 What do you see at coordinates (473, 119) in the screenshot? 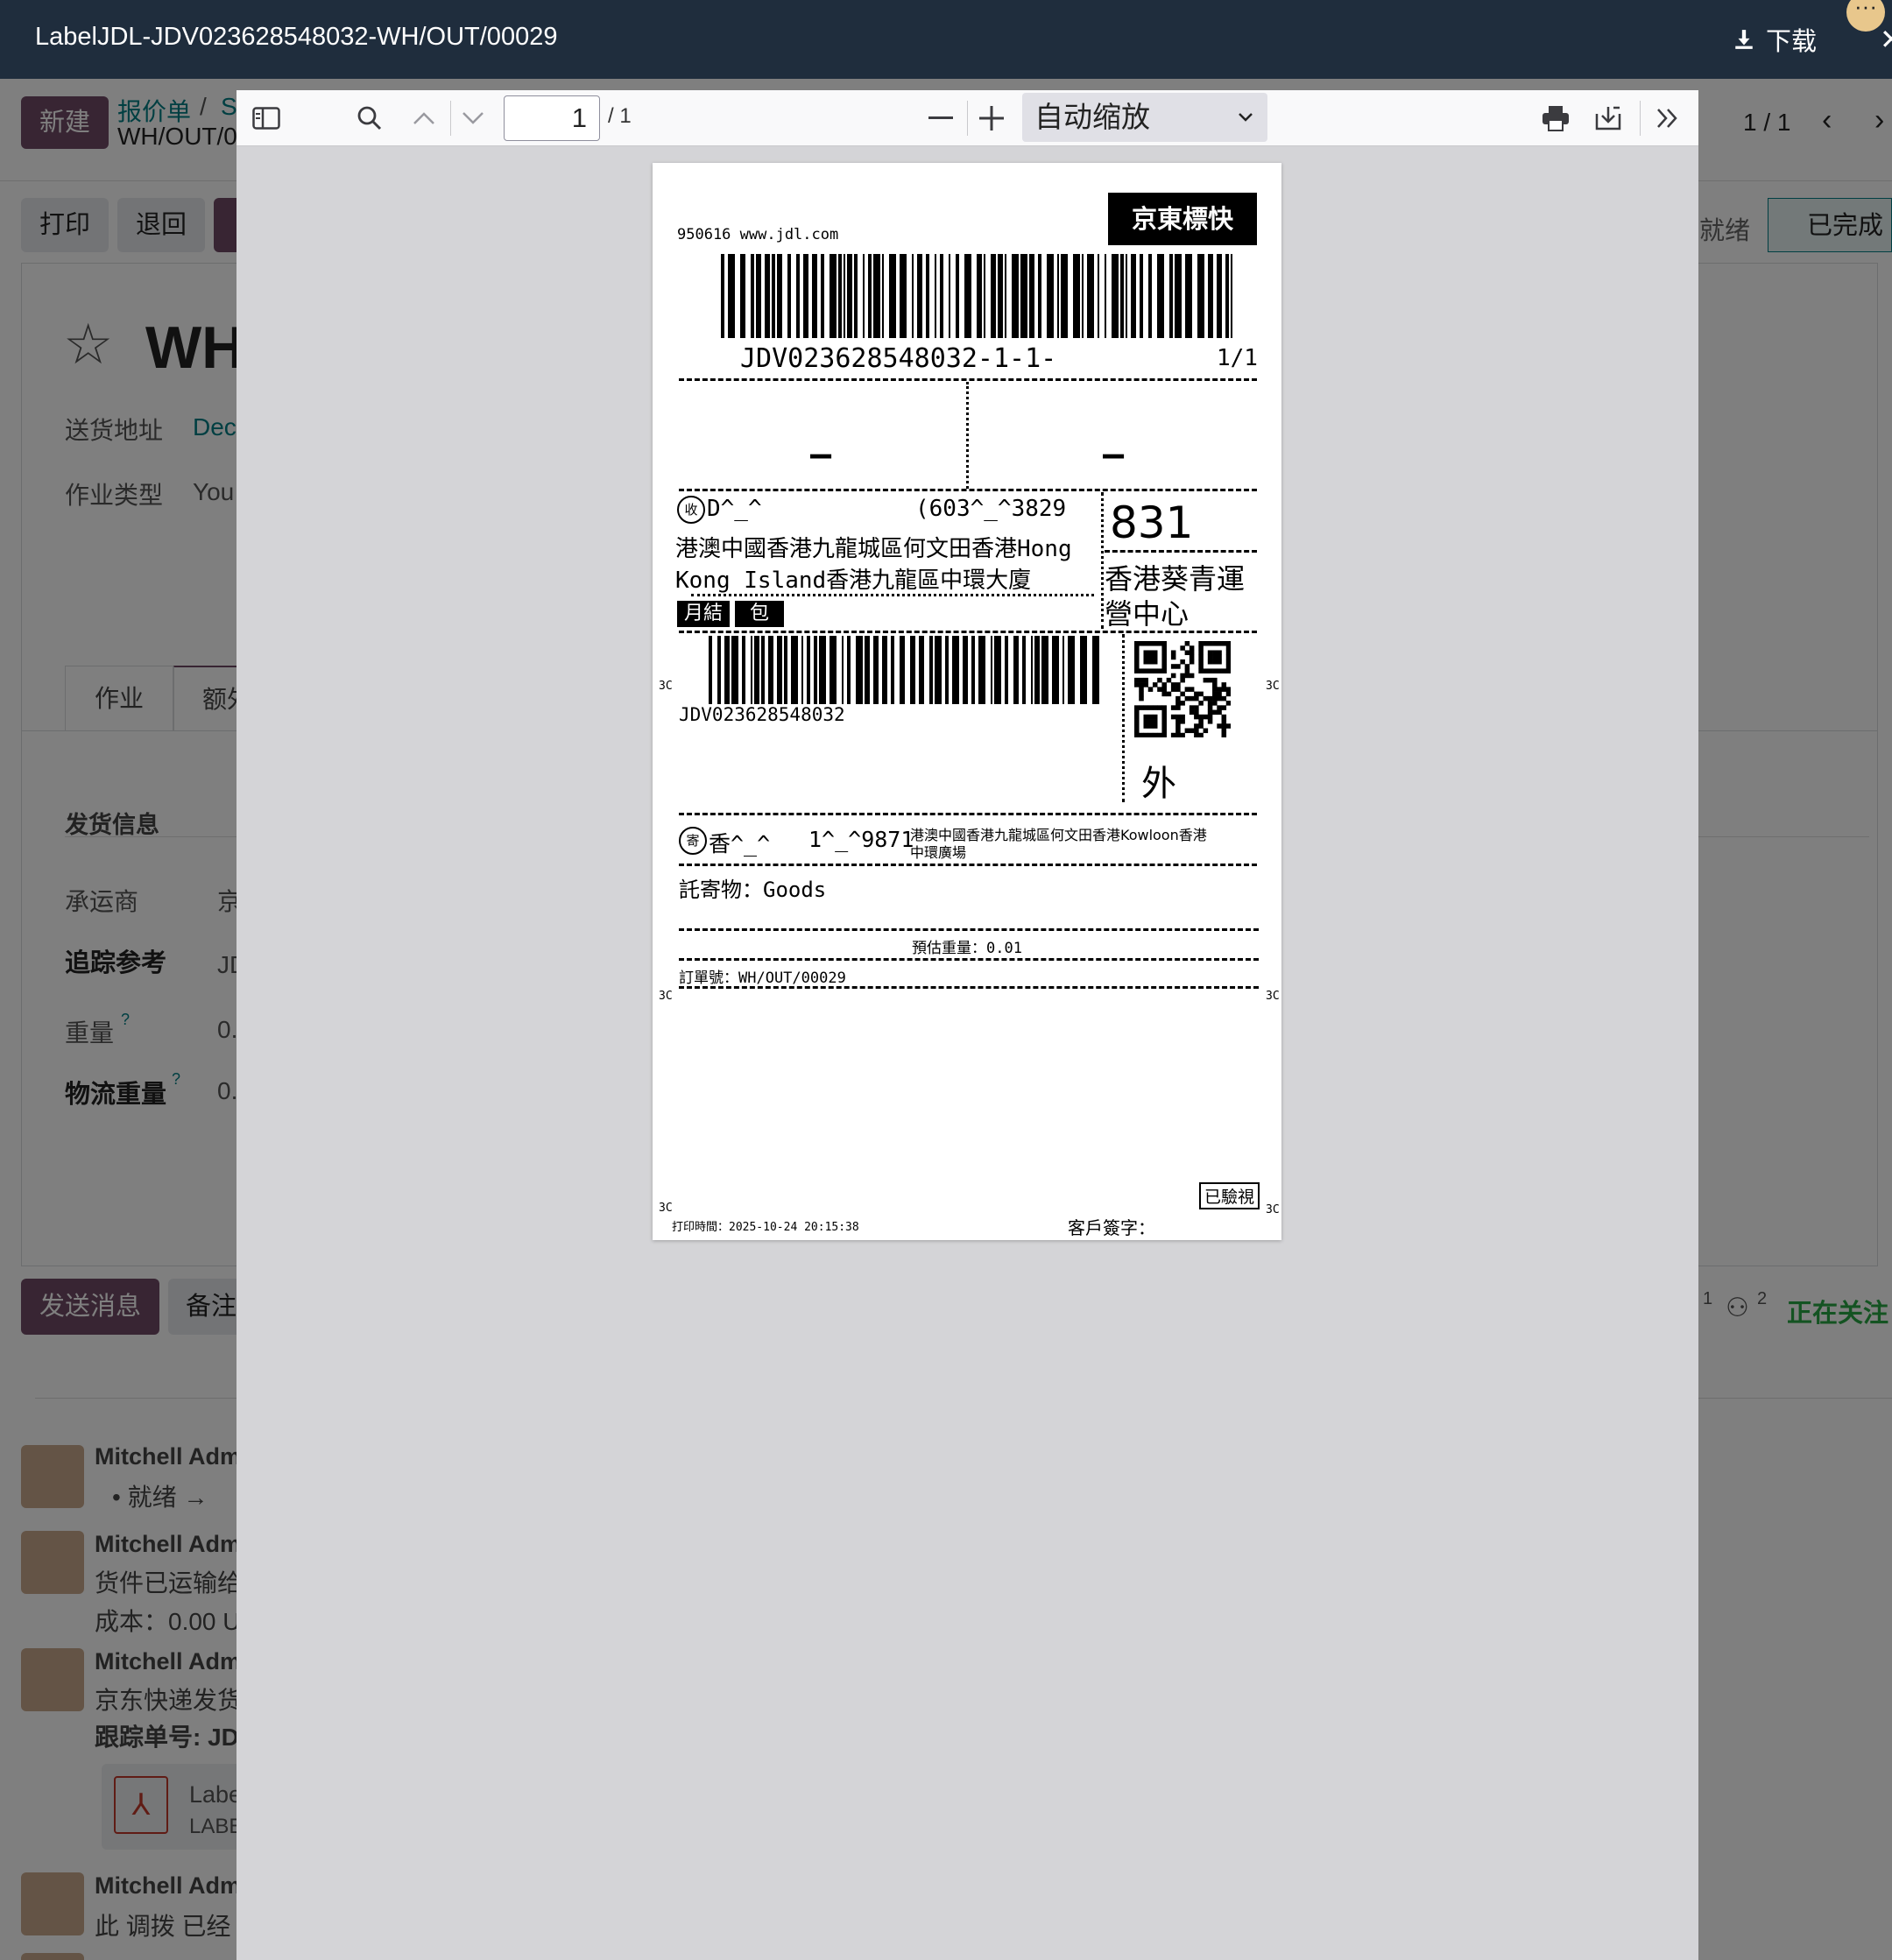
I see `next-page-icon` at bounding box center [473, 119].